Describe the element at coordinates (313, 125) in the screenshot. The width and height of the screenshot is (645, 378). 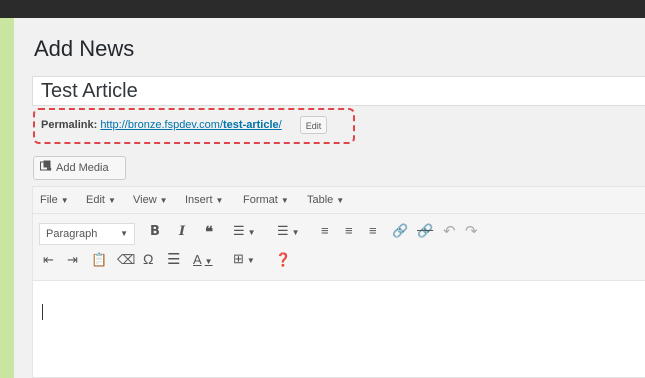
I see `permalink-edit-button: Edit` at that location.